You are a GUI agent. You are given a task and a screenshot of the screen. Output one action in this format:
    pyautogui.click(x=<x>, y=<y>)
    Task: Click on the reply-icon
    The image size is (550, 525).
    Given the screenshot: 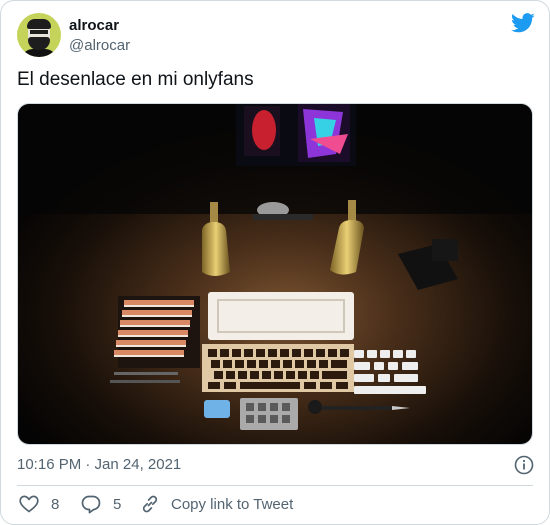 What is the action you would take?
    pyautogui.click(x=91, y=504)
    